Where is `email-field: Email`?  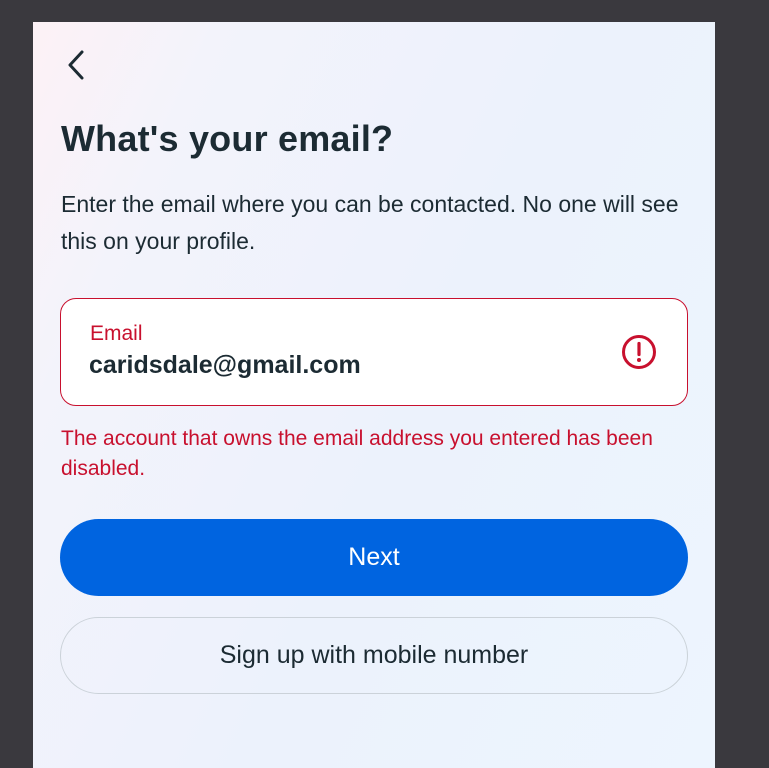 email-field: Email is located at coordinates (374, 352).